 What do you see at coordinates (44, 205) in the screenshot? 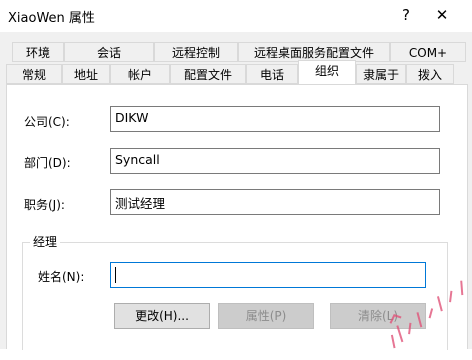
I see `job-title-label: 职务(J):` at bounding box center [44, 205].